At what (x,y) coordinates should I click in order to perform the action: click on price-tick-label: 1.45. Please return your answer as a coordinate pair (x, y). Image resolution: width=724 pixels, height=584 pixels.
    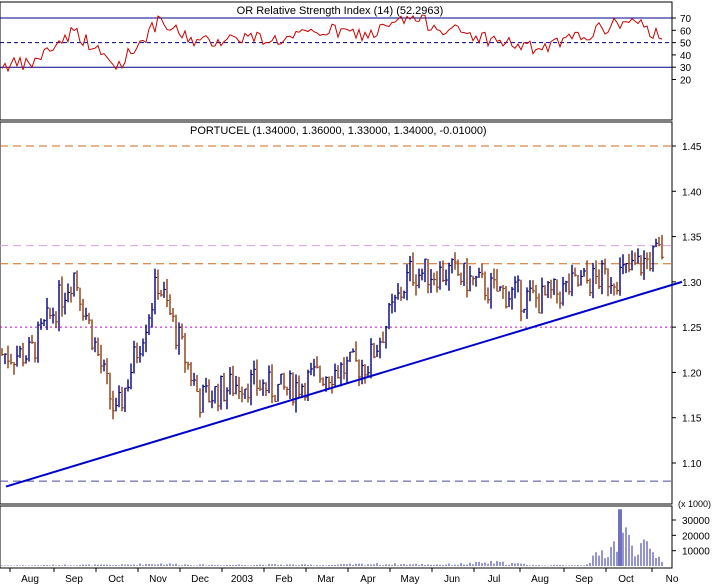
    Looking at the image, I should click on (692, 147).